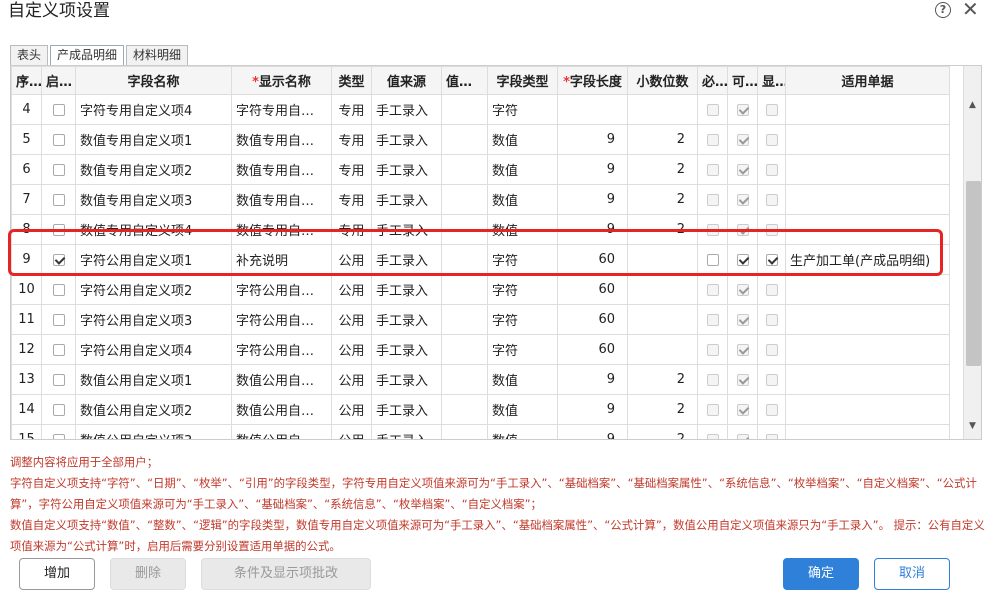 The width and height of the screenshot is (992, 590). I want to click on tab-material-detail: 材料明细, so click(157, 55).